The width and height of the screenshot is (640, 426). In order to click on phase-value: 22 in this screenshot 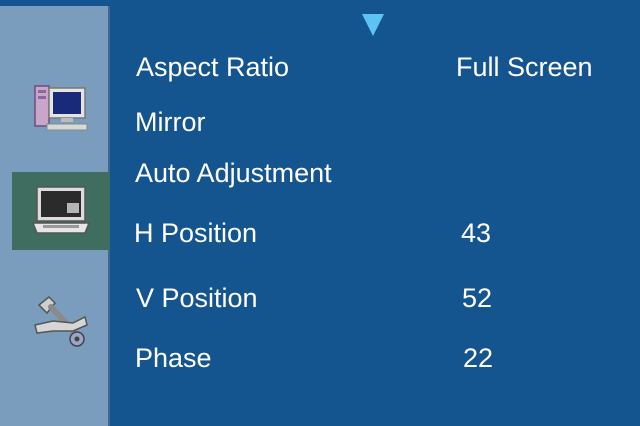, I will do `click(478, 358)`.